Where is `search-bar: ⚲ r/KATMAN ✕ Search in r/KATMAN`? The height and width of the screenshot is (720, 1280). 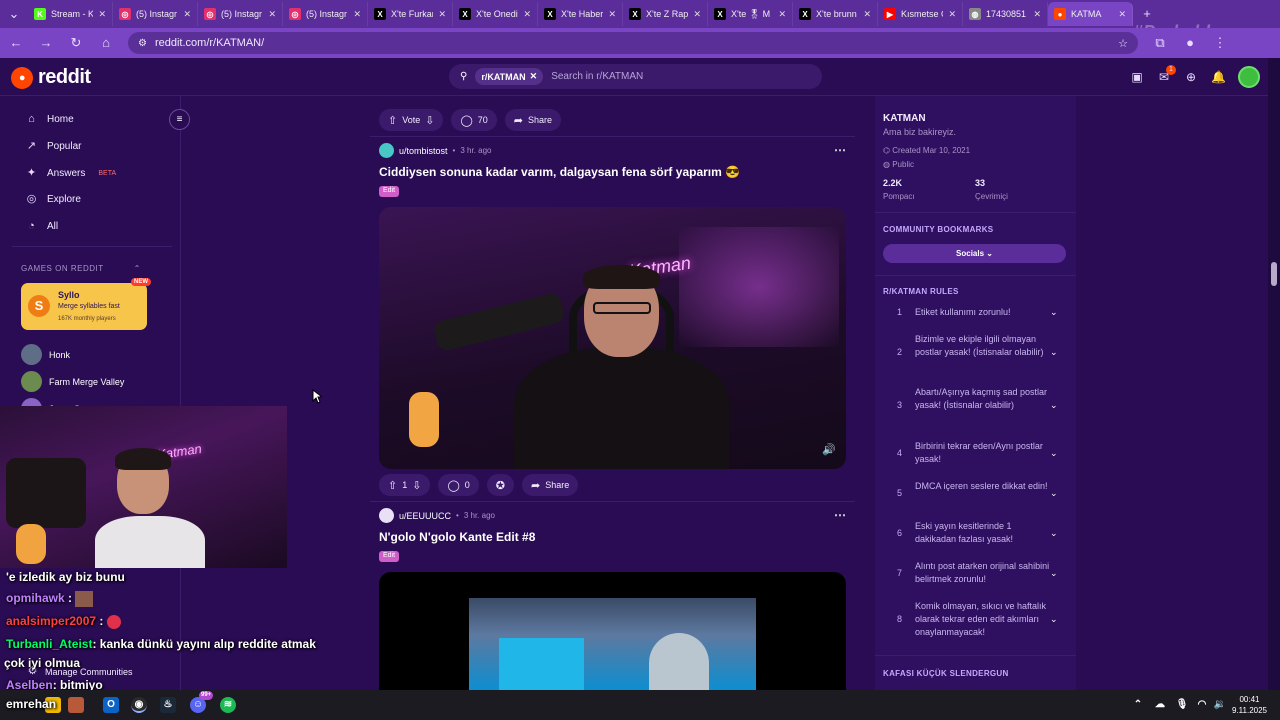 search-bar: ⚲ r/KATMAN ✕ Search in r/KATMAN is located at coordinates (635, 76).